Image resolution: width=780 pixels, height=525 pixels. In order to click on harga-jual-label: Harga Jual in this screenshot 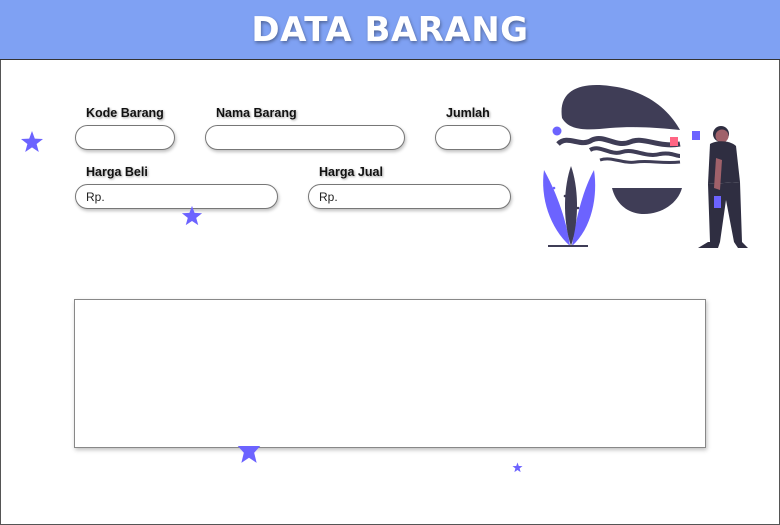, I will do `click(351, 172)`.